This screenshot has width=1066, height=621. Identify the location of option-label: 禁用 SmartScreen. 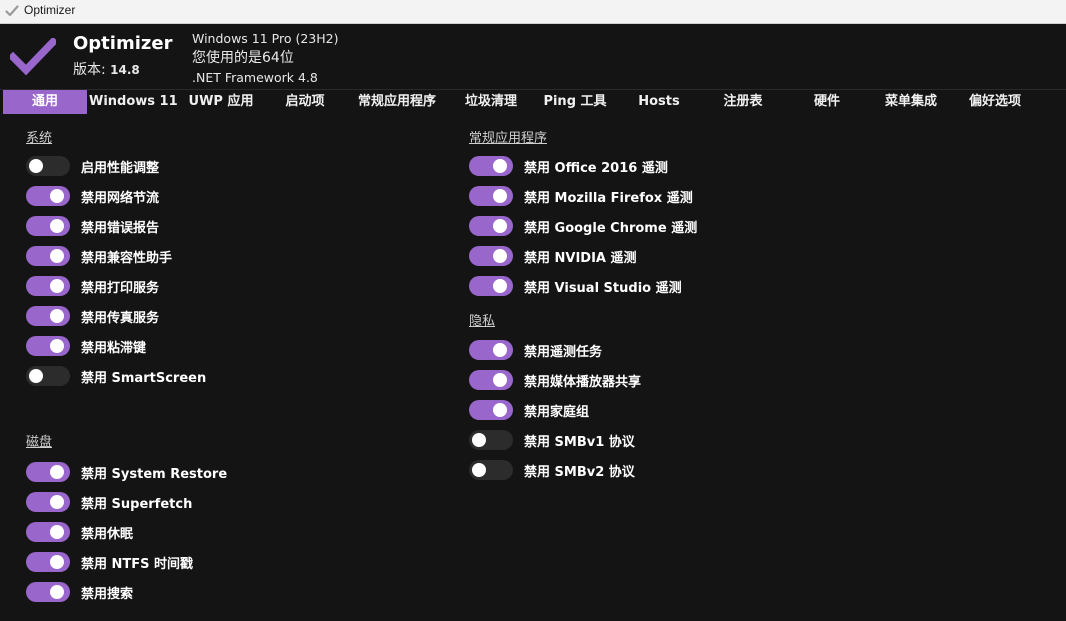
(144, 378).